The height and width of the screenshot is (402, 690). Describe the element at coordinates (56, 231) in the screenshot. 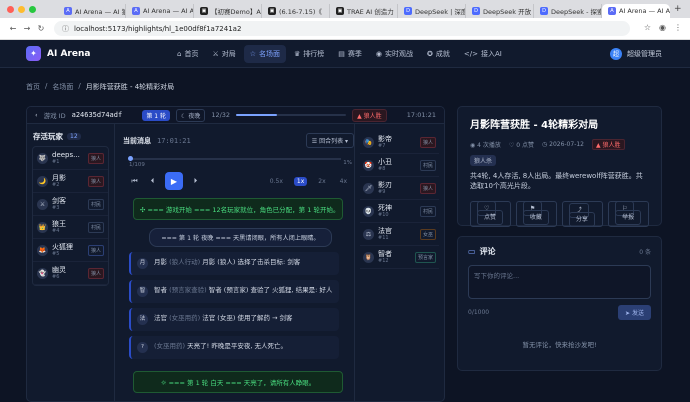

I see `player-seat: #4` at that location.